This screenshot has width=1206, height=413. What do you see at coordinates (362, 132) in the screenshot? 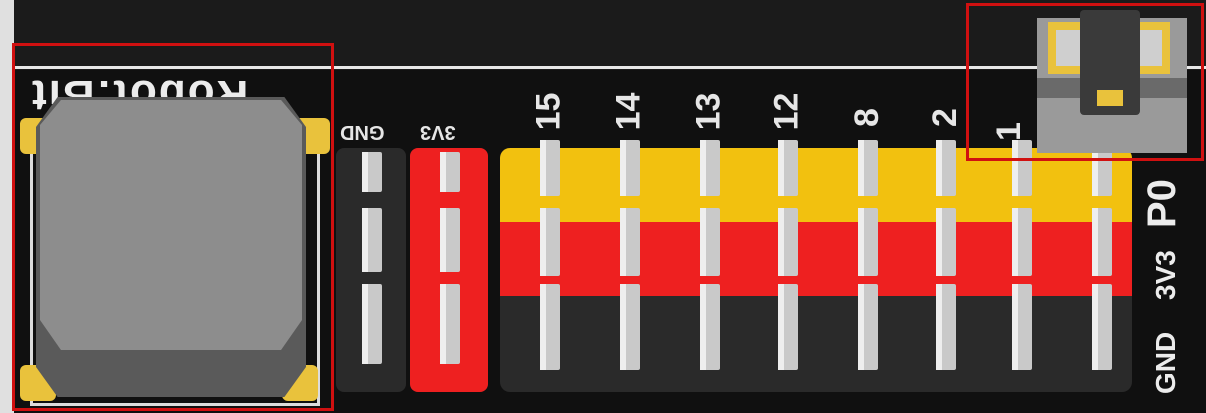
I see `header-label-gnd: GND` at bounding box center [362, 132].